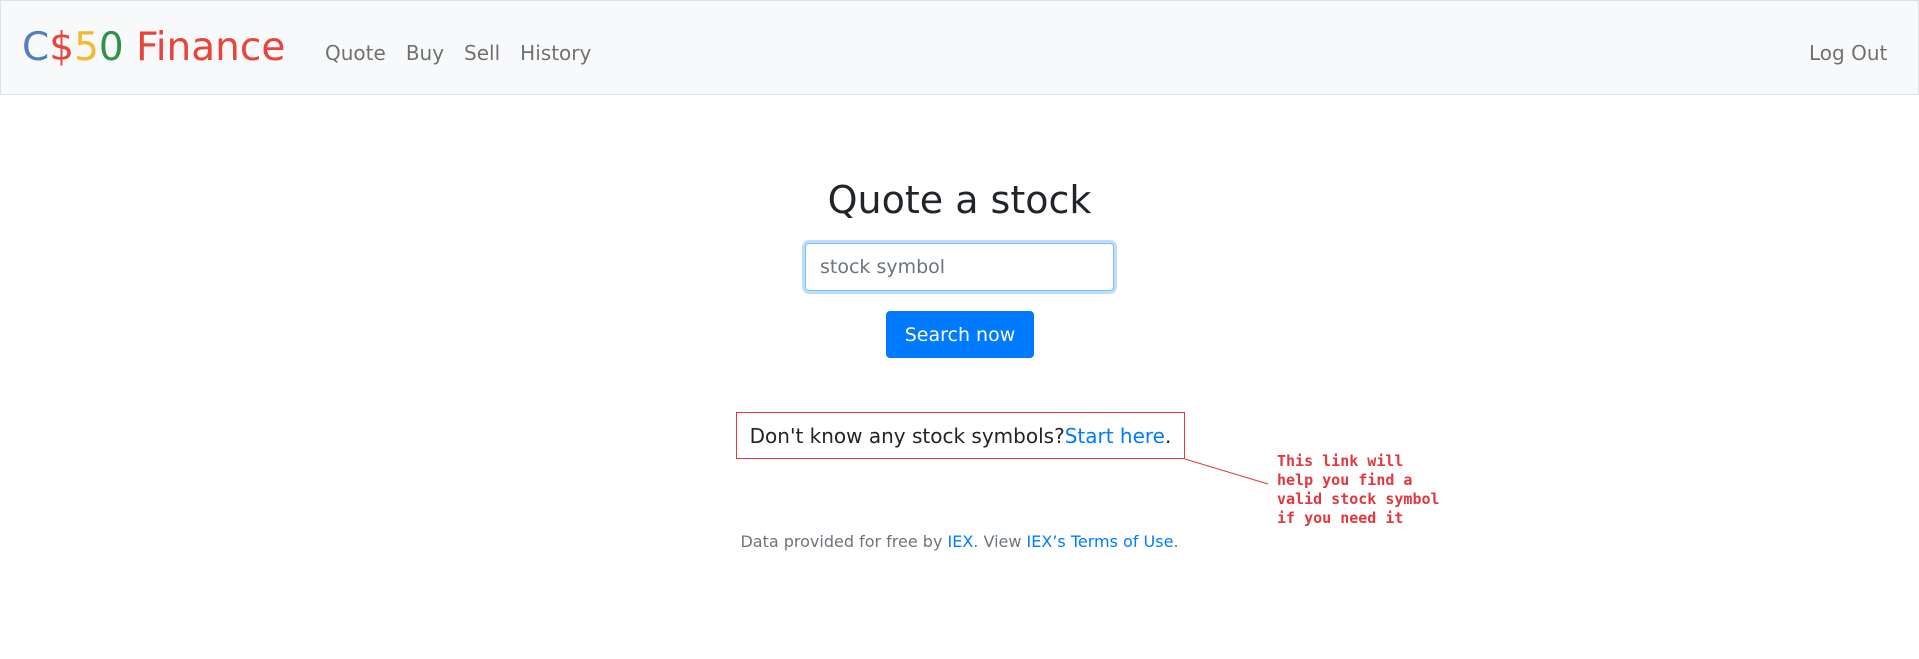 The height and width of the screenshot is (659, 1919). What do you see at coordinates (1168, 435) in the screenshot?
I see `hint-period: .` at bounding box center [1168, 435].